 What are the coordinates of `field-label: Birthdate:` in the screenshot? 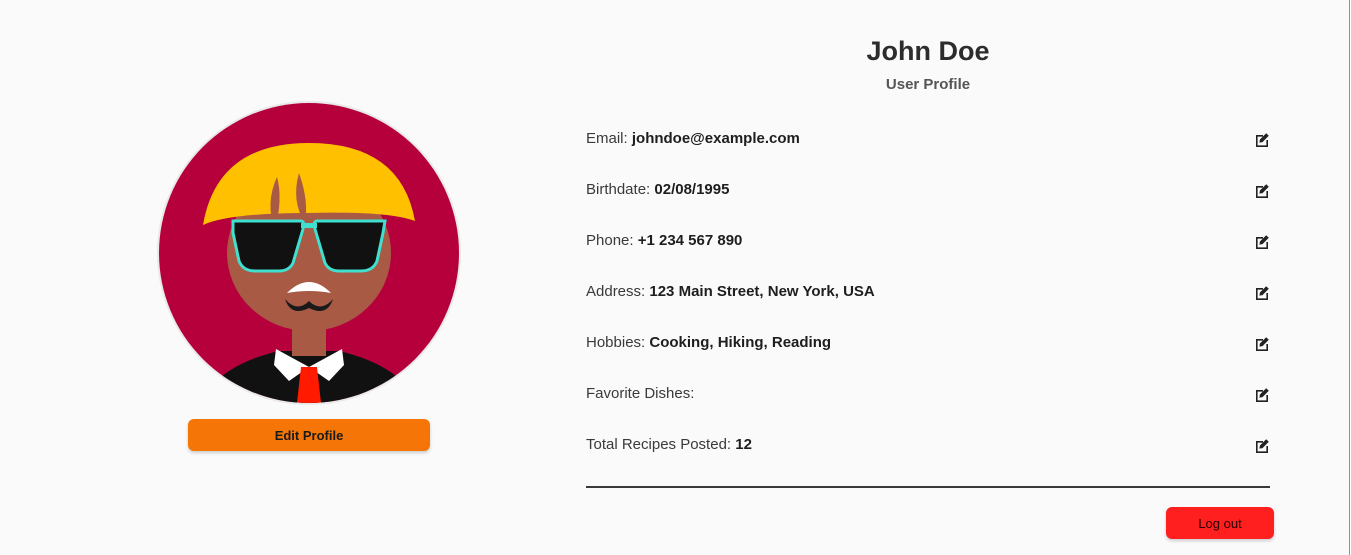 It's located at (618, 189).